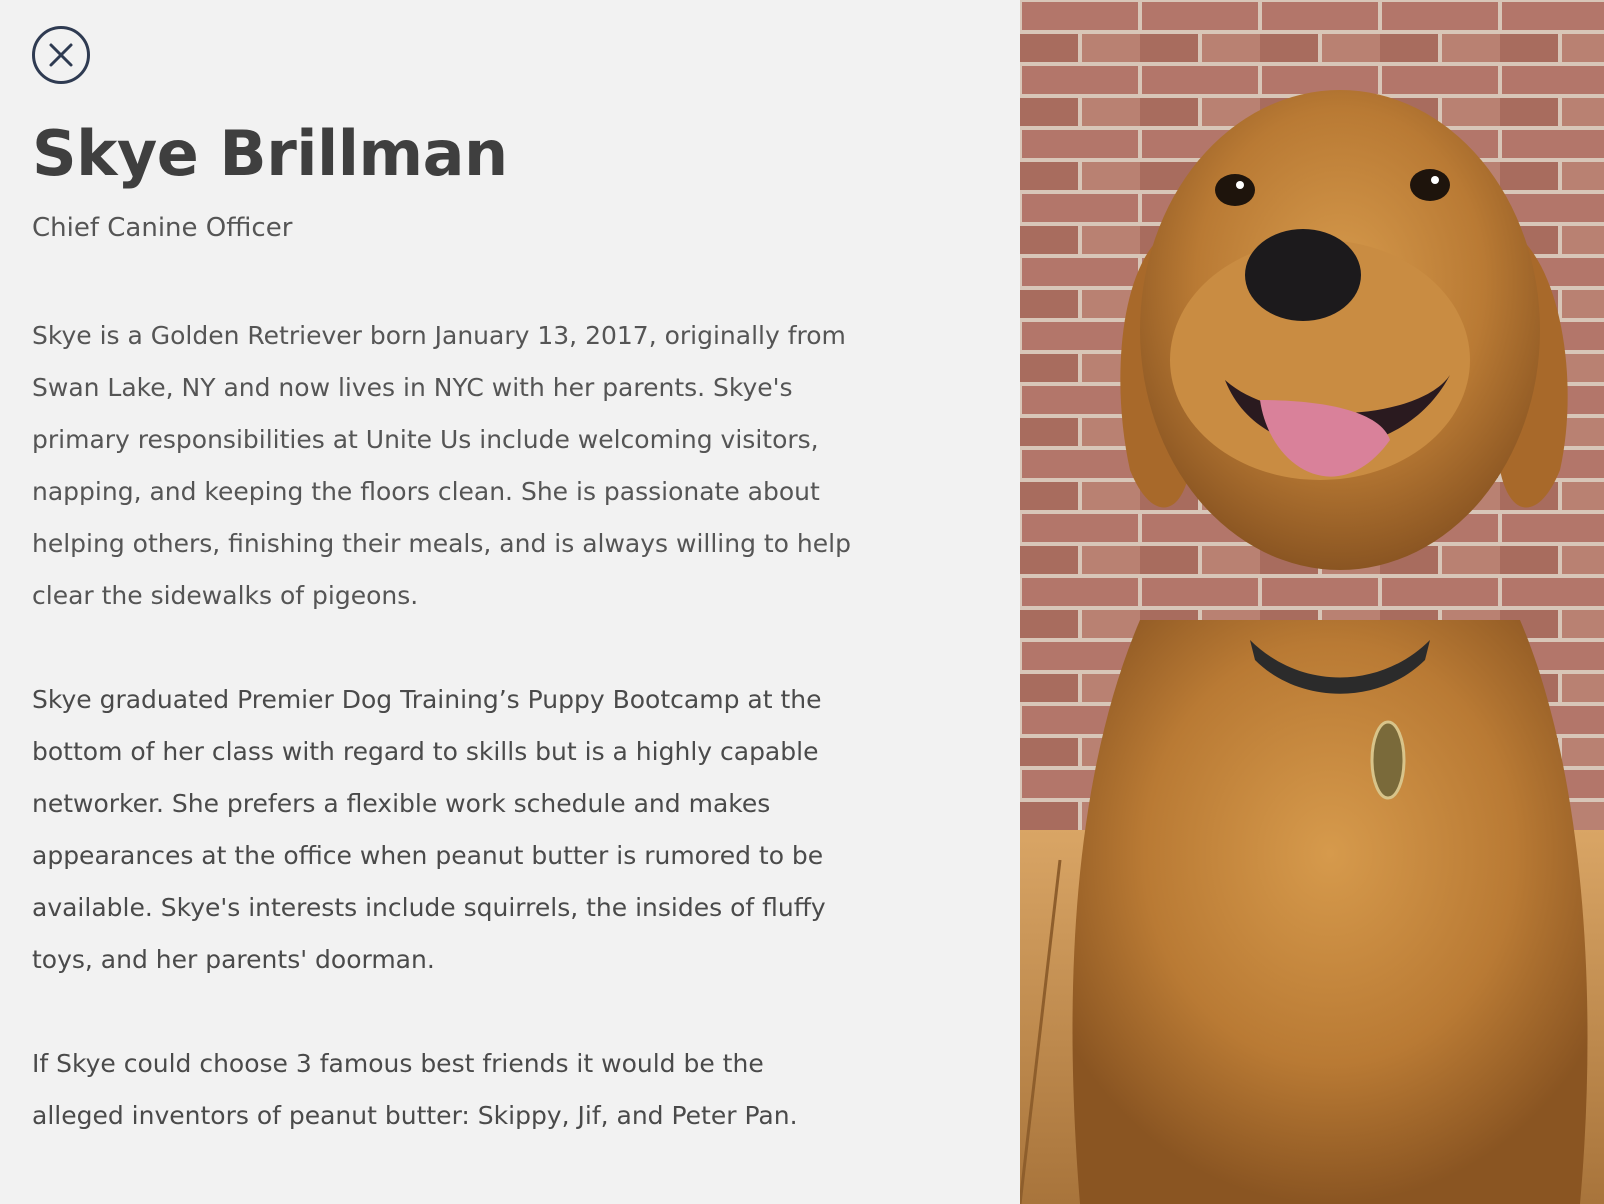  I want to click on close-button, so click(61, 55).